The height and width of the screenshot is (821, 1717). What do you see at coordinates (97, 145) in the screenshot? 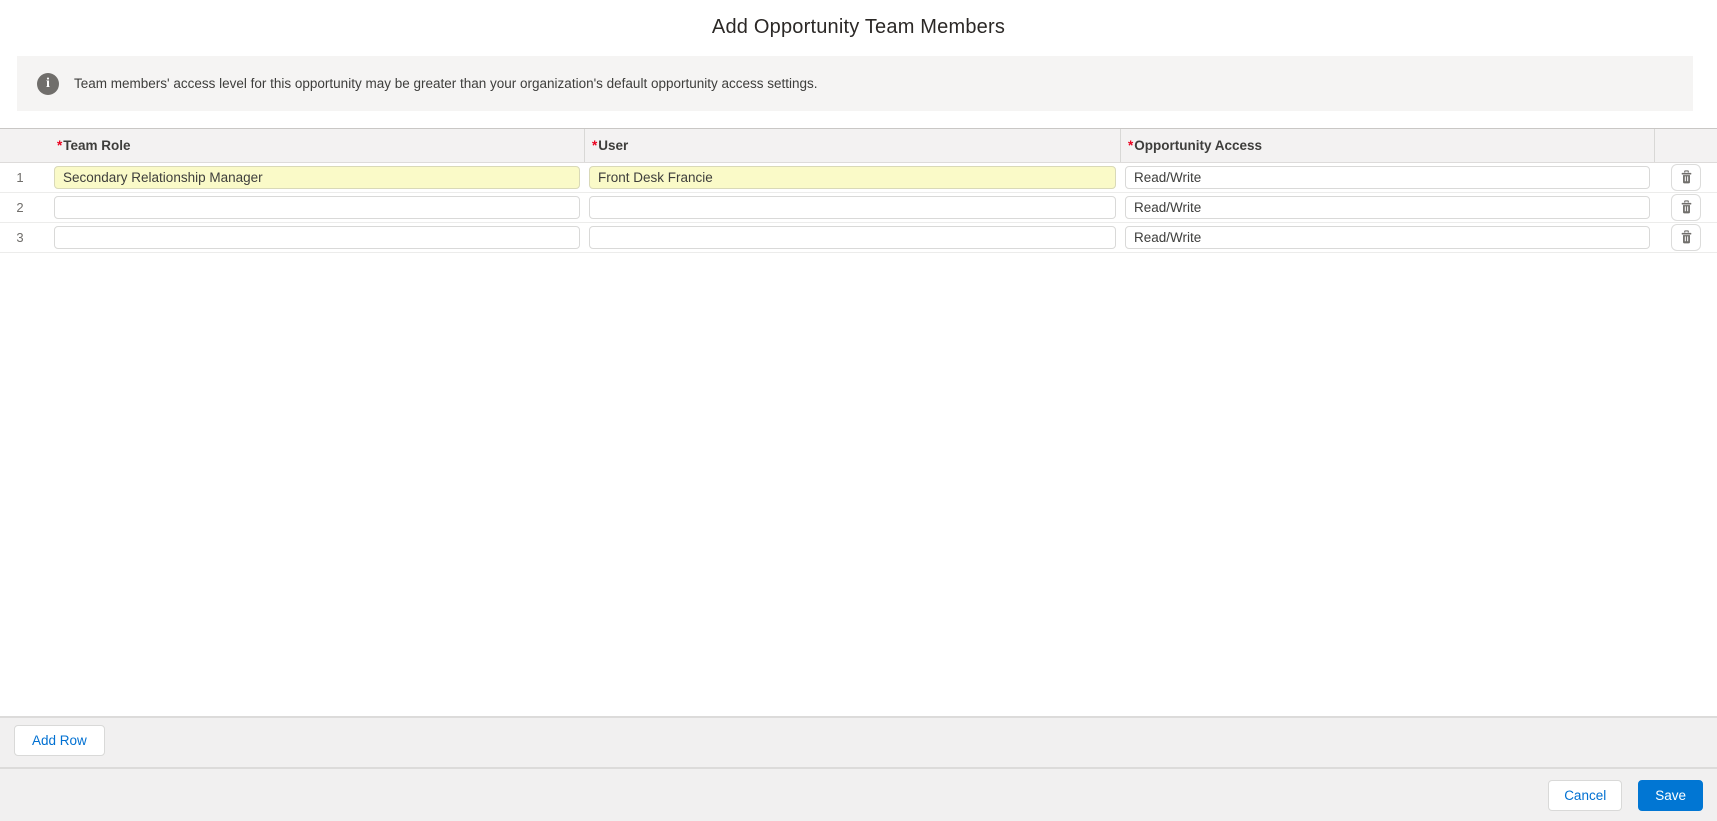
I see `column-header-label: Team Role` at bounding box center [97, 145].